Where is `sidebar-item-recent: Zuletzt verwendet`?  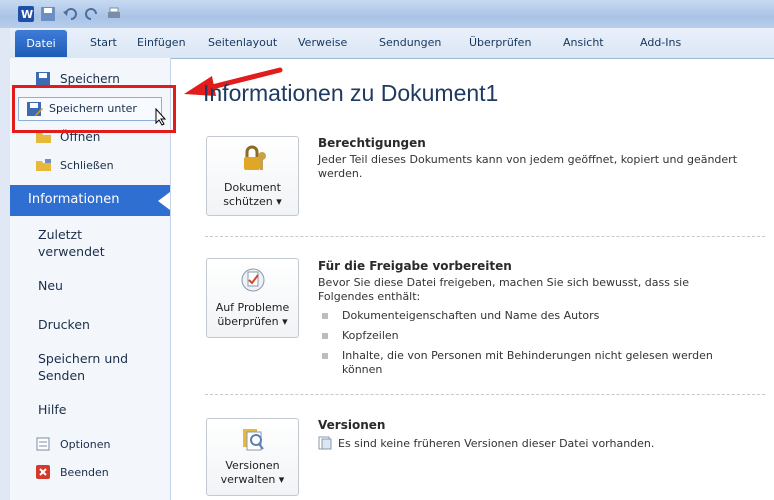
sidebar-item-recent: Zuletzt verwendet is located at coordinates (71, 243).